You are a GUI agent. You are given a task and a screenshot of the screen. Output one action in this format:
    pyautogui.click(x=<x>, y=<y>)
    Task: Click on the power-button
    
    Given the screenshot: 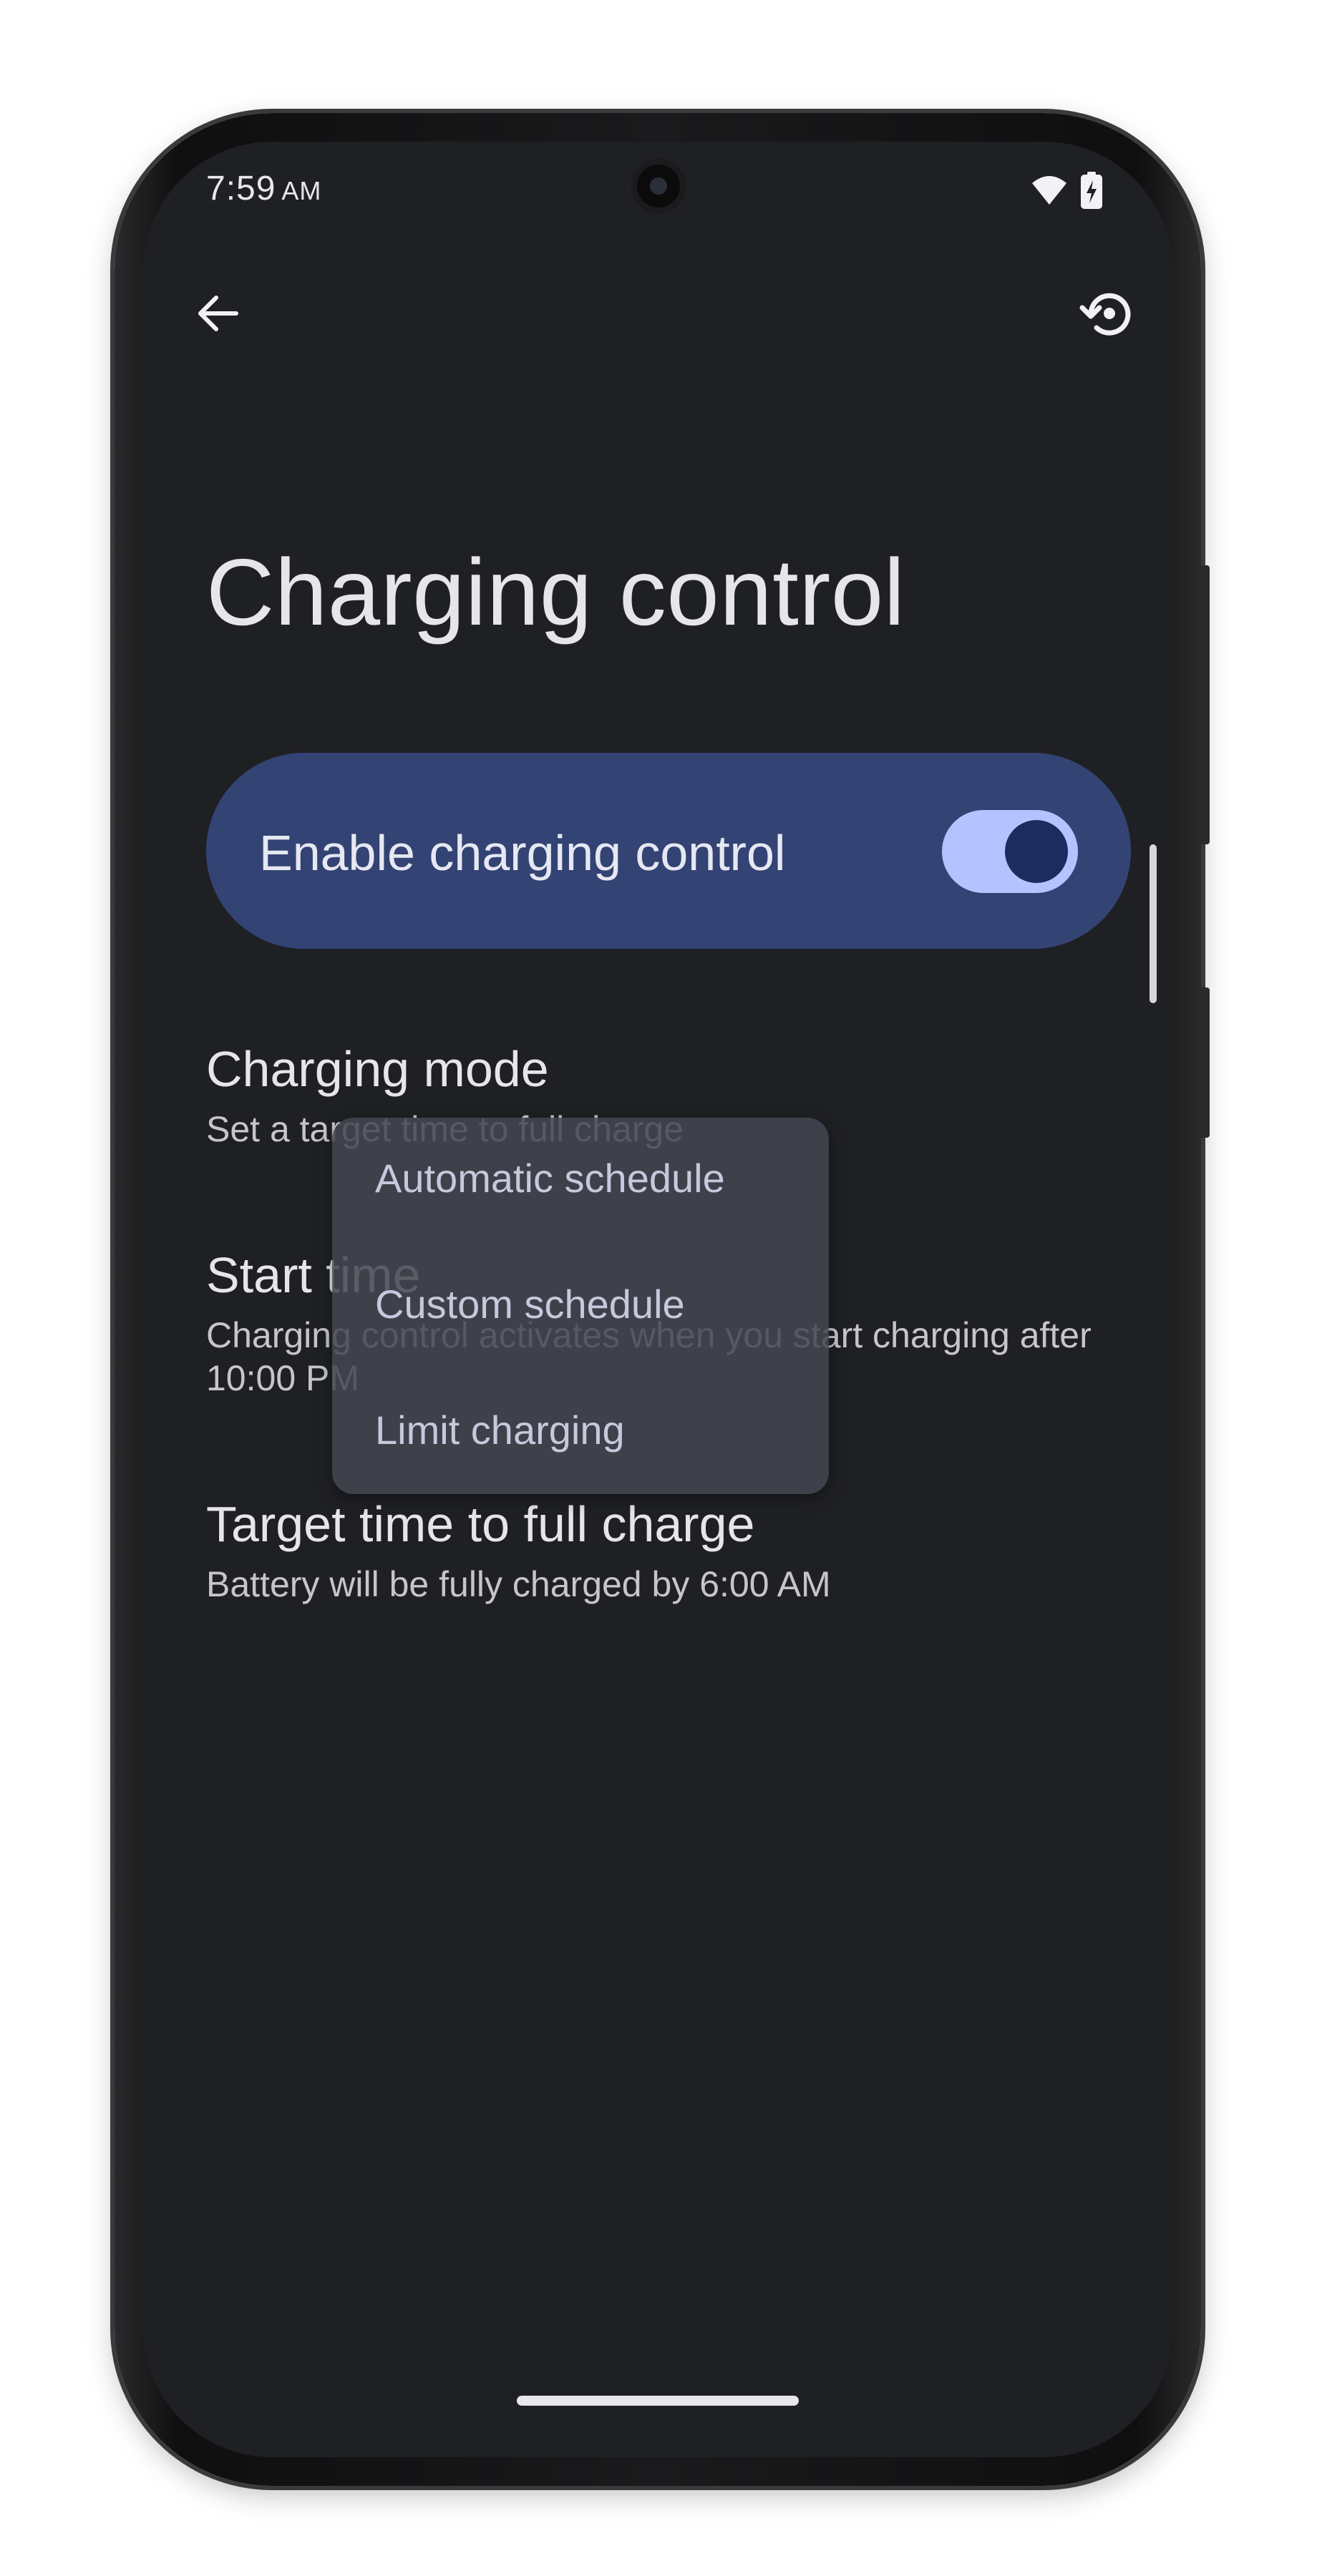 What is the action you would take?
    pyautogui.click(x=1205, y=704)
    